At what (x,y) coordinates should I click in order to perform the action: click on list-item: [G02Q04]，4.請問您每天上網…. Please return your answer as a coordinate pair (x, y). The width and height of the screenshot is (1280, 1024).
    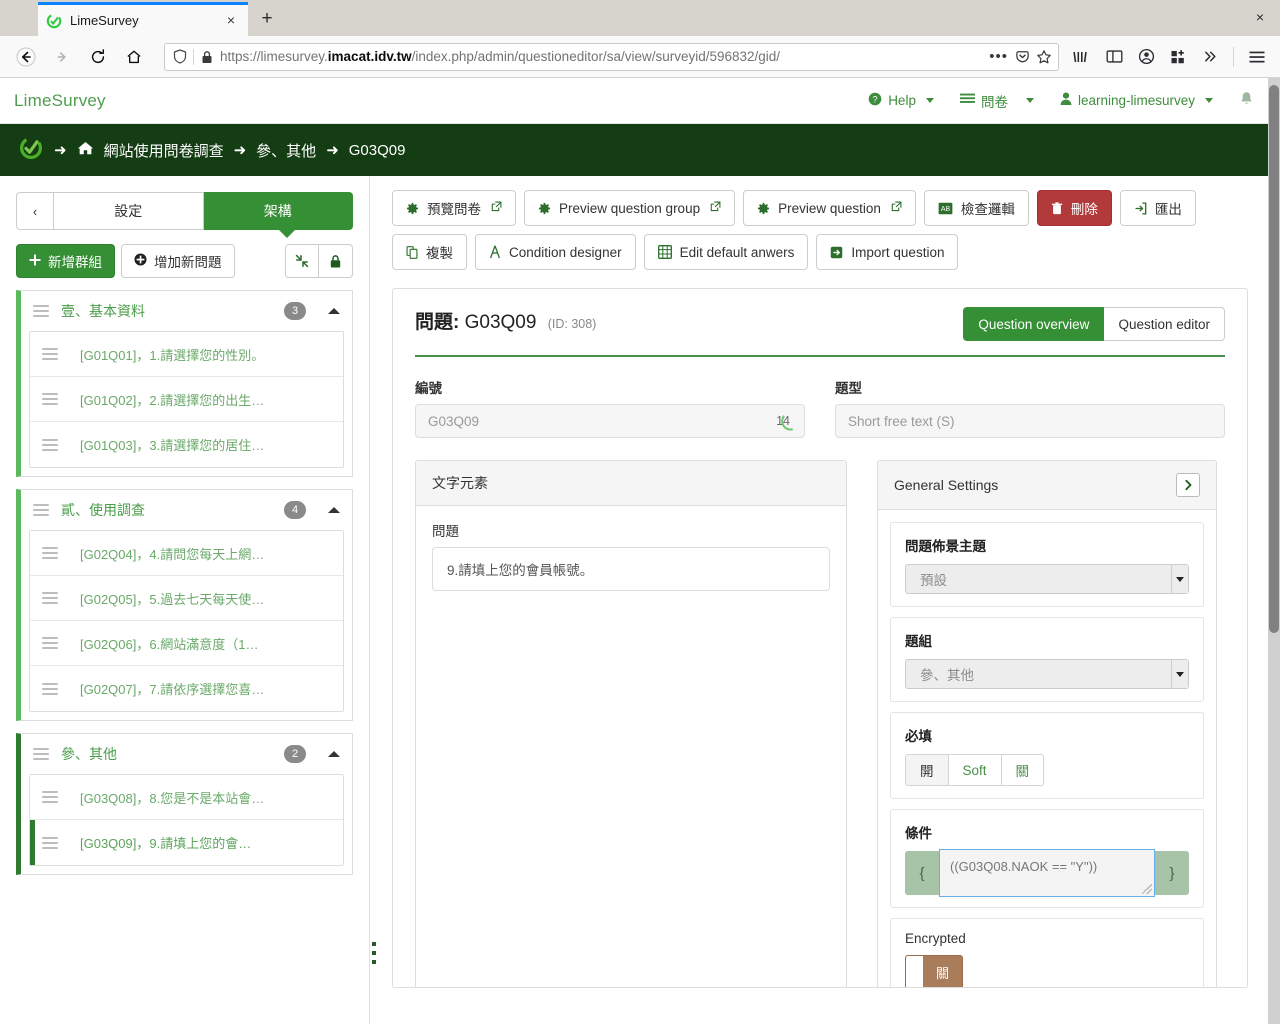
    Looking at the image, I should click on (186, 553).